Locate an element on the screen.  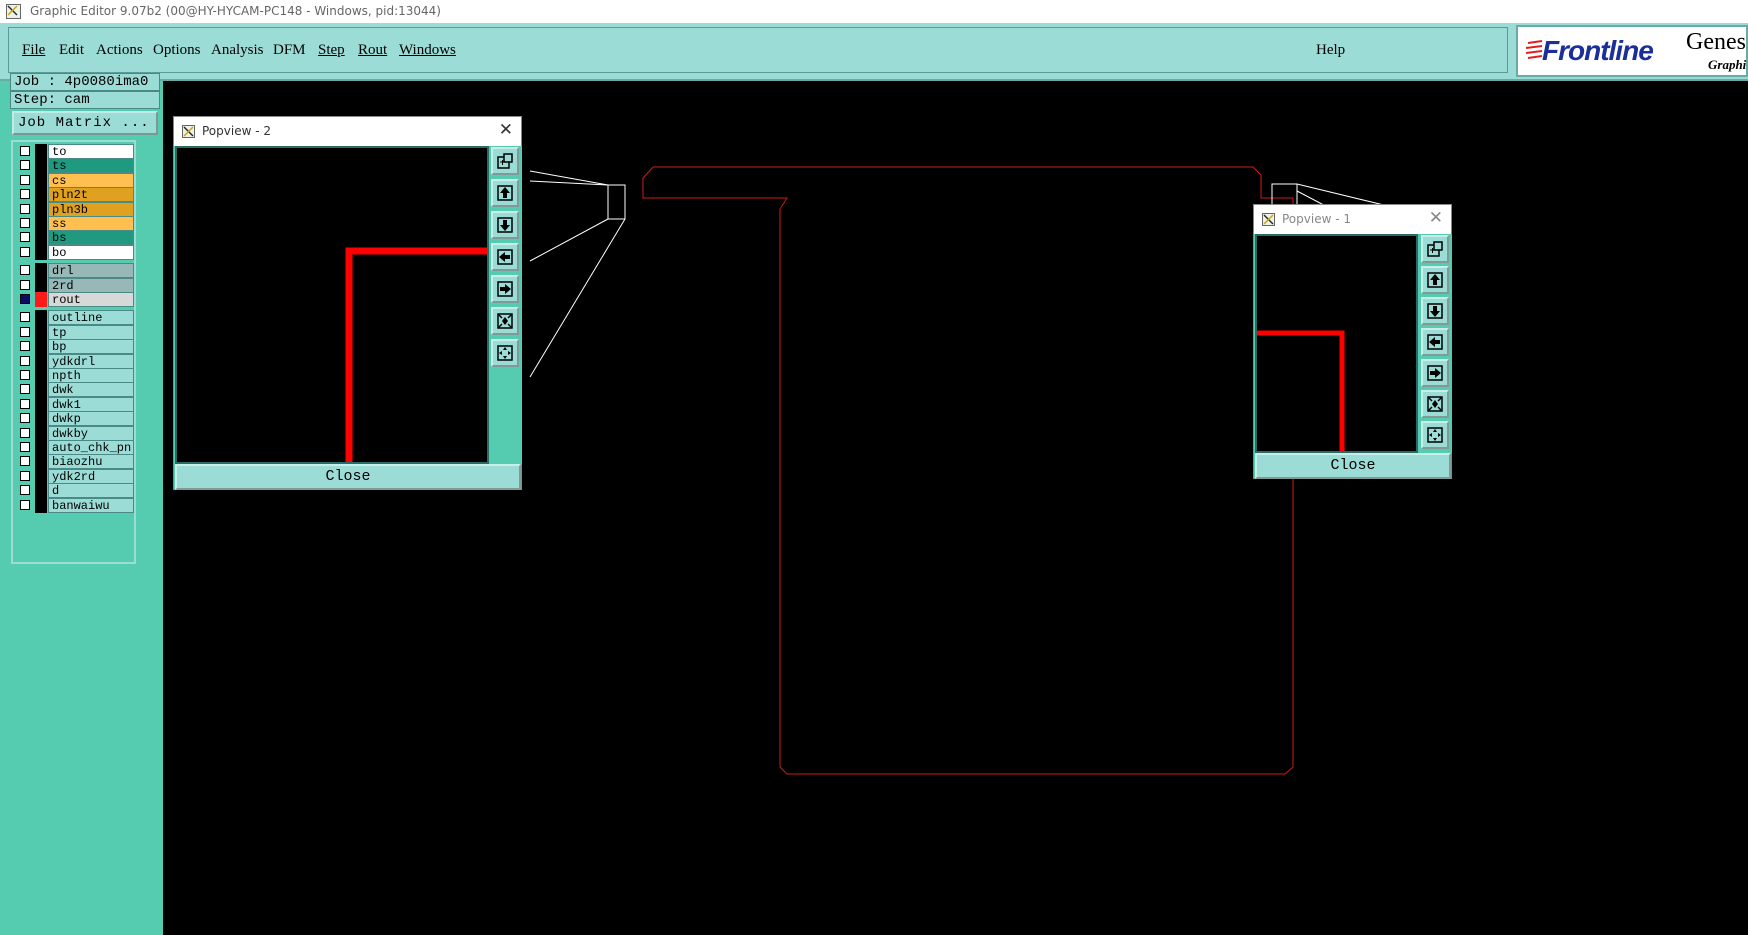
layer-row-dwkp: dwkp is located at coordinates (75, 419).